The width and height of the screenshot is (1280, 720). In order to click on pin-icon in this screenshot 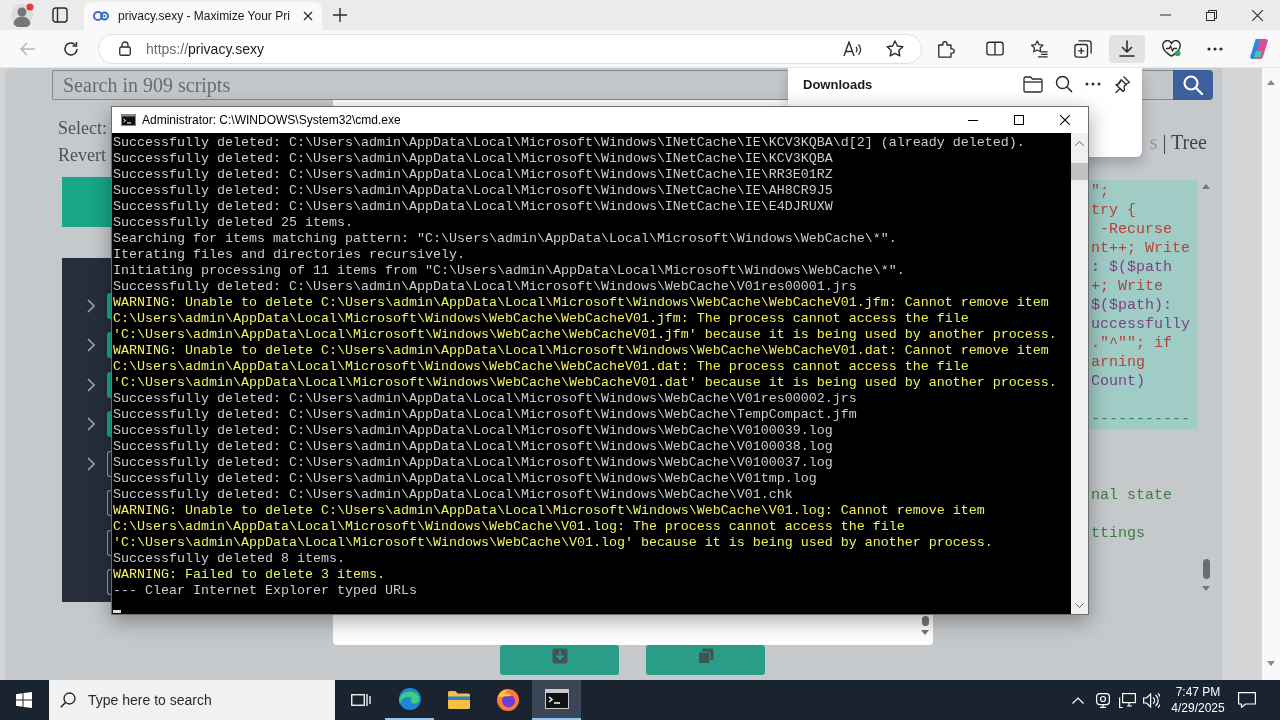, I will do `click(1122, 84)`.